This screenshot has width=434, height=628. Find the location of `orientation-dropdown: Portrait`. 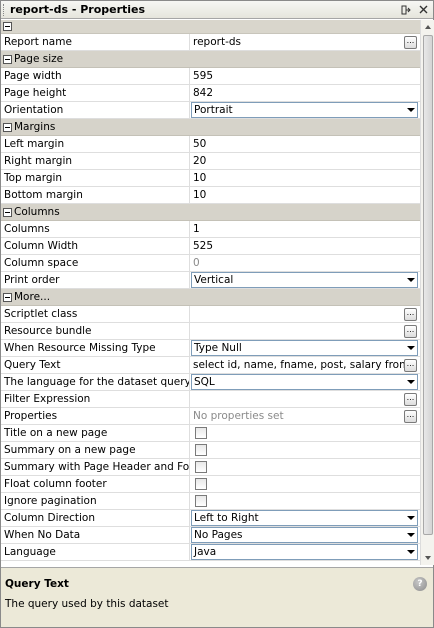

orientation-dropdown: Portrait is located at coordinates (304, 110).